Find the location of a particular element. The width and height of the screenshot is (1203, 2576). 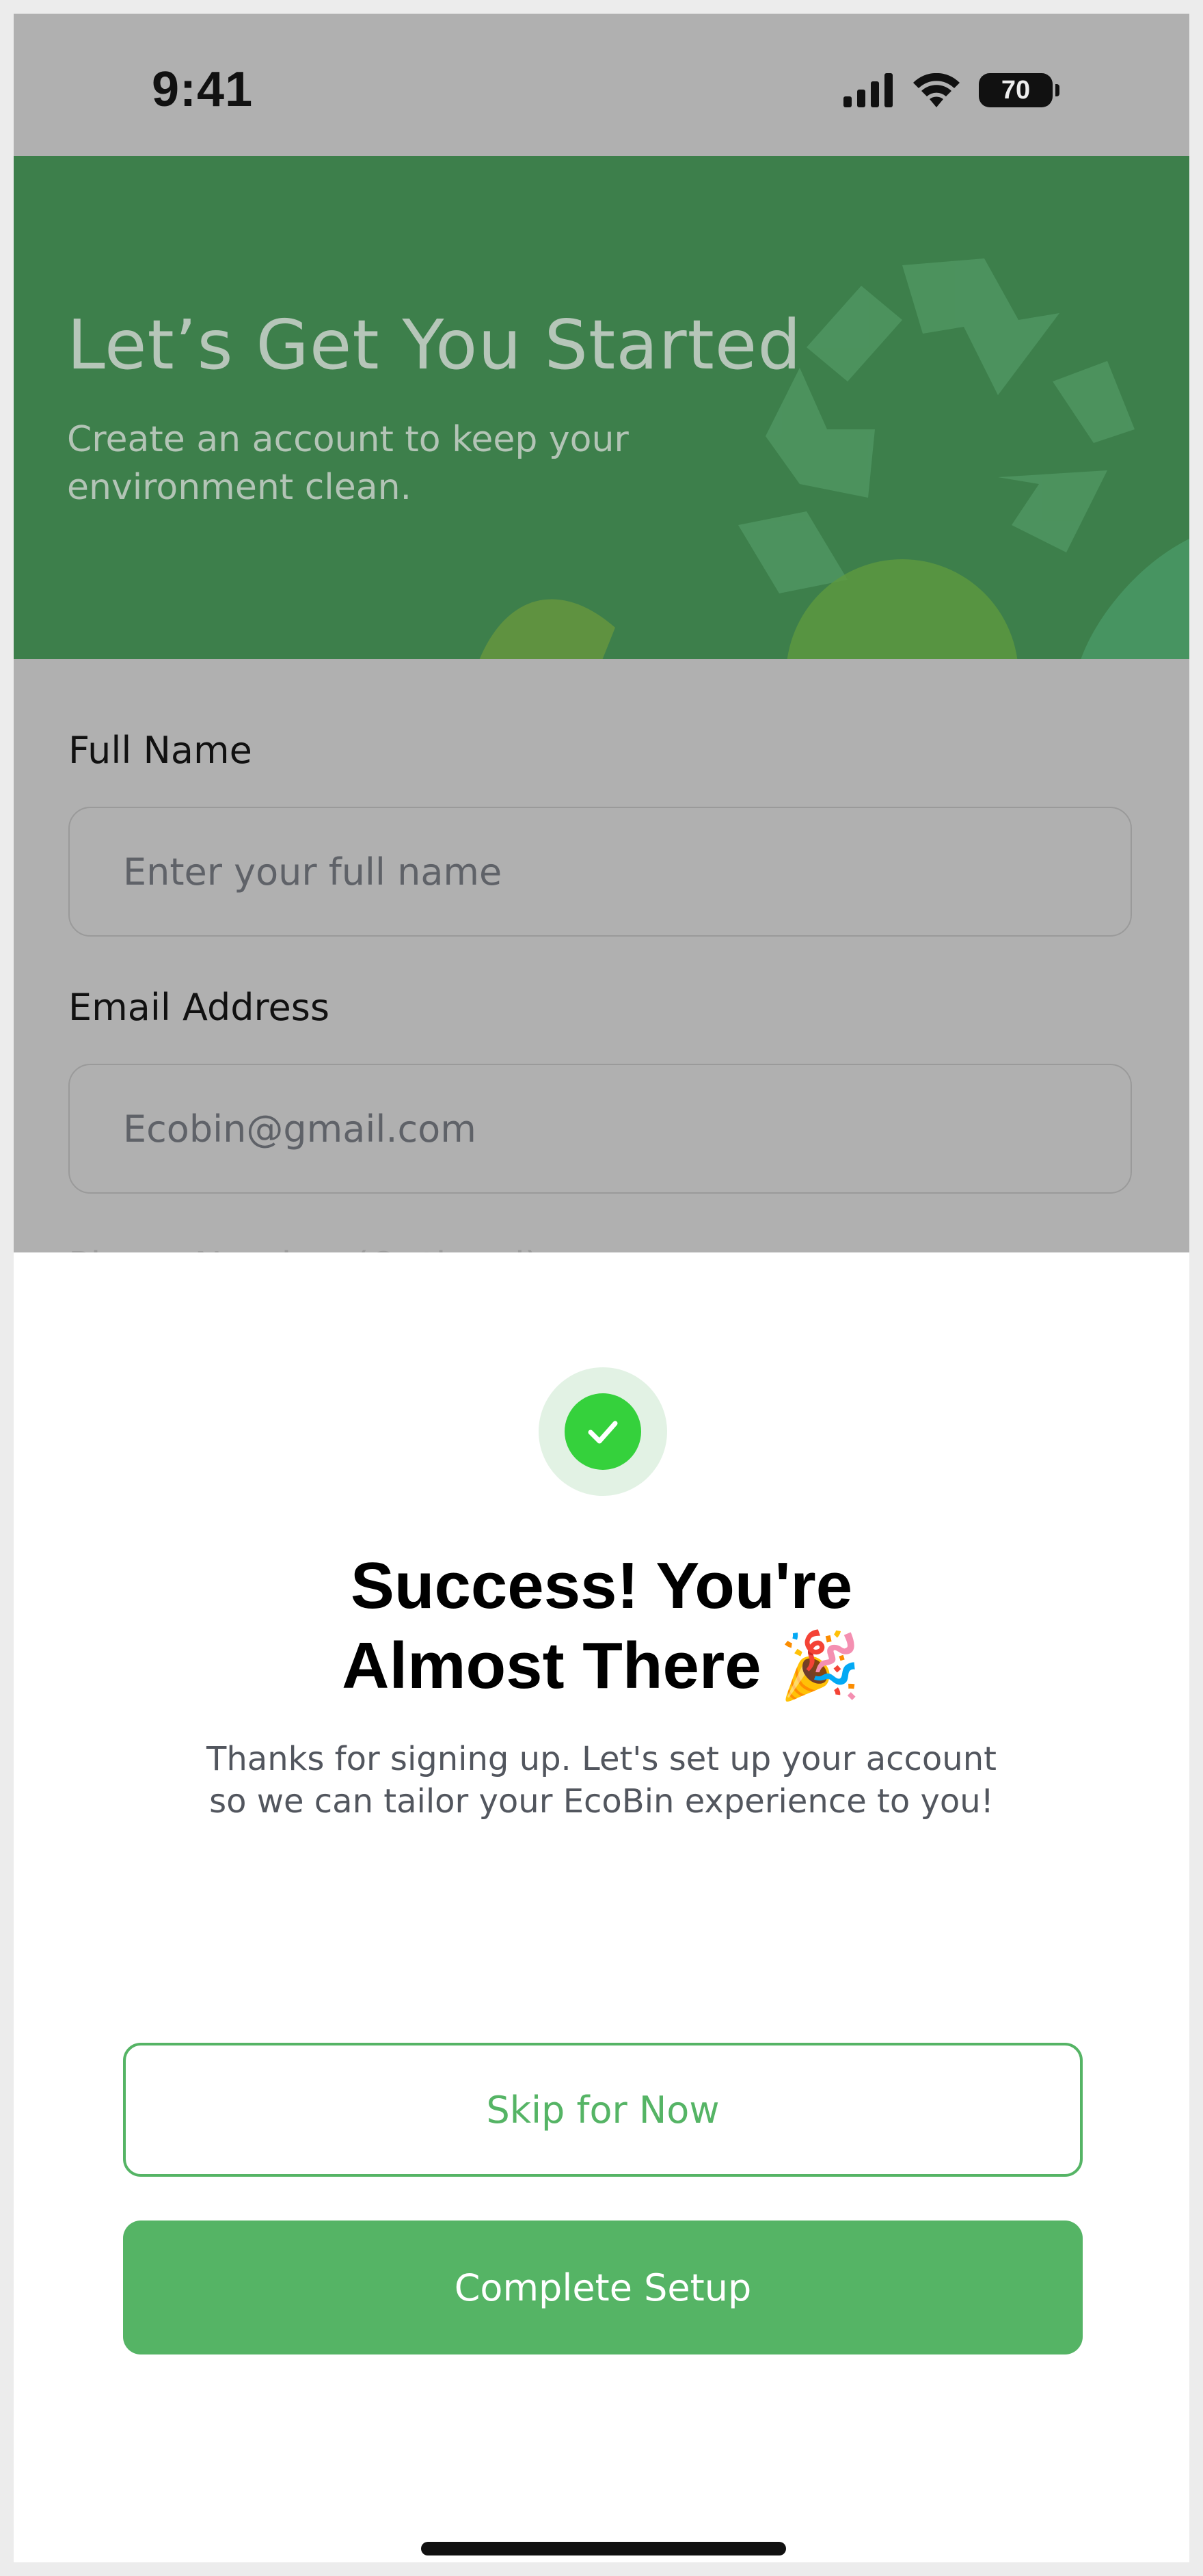

check-icon is located at coordinates (603, 1432).